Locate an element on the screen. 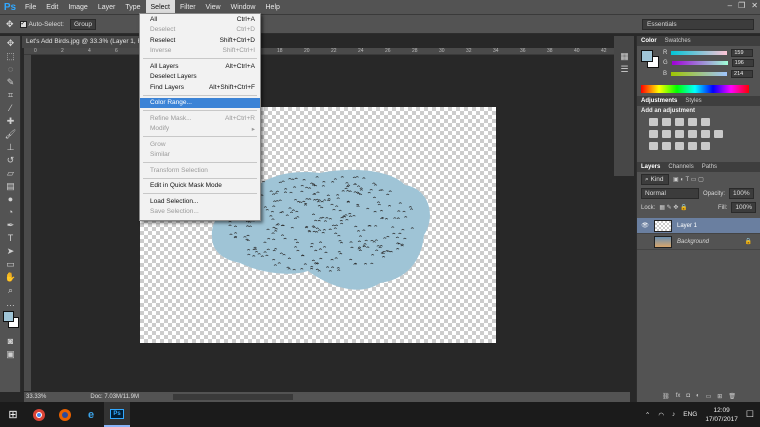 Image resolution: width=760 pixels, height=427 pixels. edge-icon: e is located at coordinates (91, 414).